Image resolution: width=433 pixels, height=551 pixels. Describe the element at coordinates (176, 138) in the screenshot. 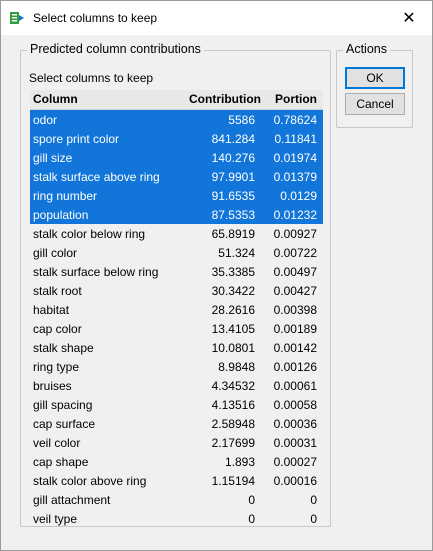

I see `table-row: spore print color 841.284 0.11841` at that location.